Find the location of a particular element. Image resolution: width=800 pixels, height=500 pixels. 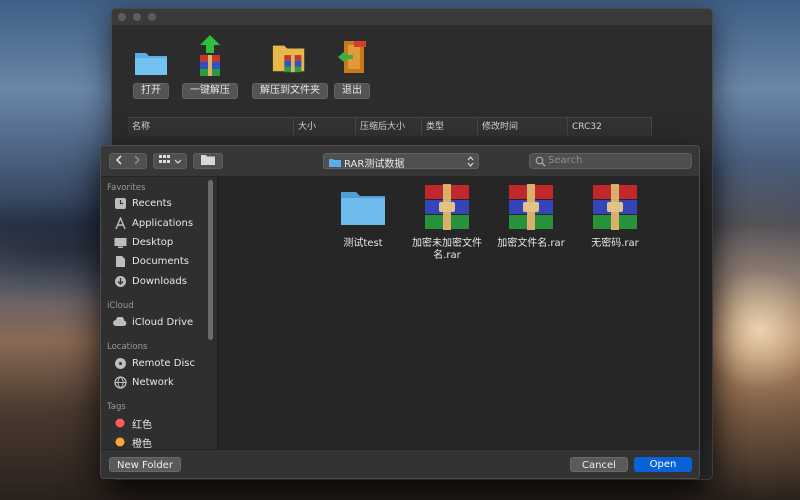

column-crc32: CRC32 is located at coordinates (610, 127).